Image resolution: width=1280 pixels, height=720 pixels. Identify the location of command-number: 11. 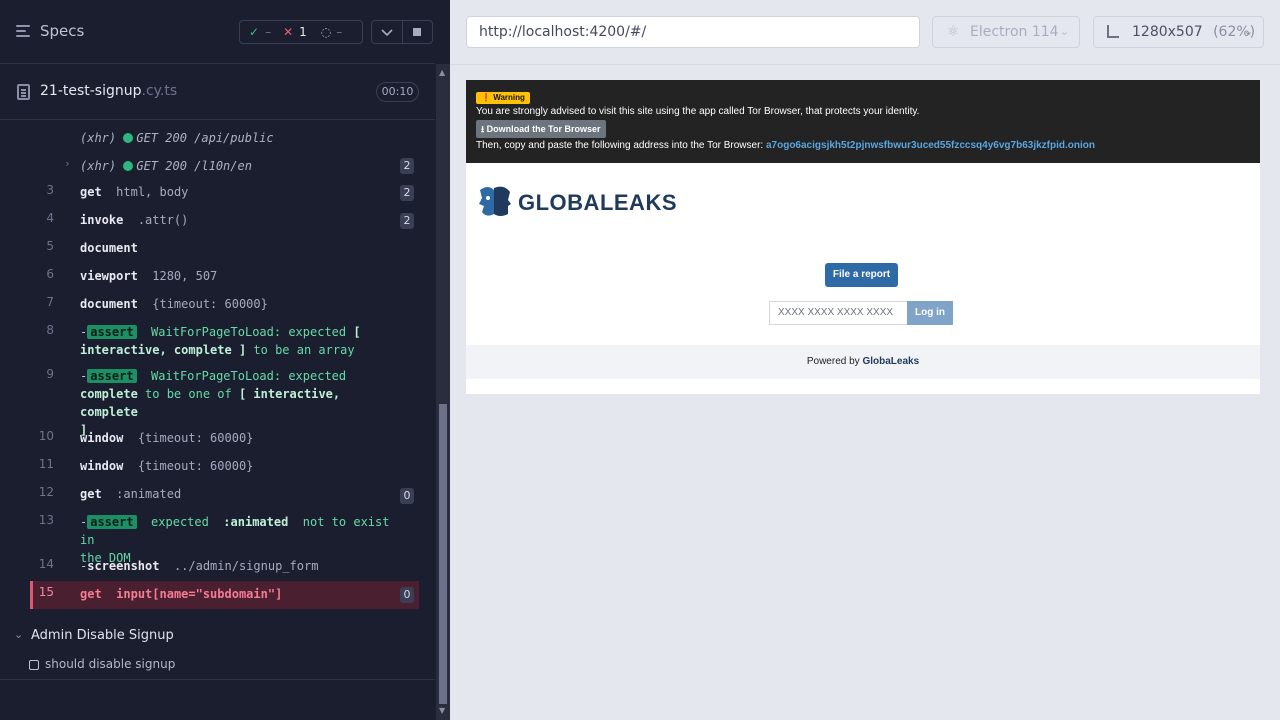
(46, 464).